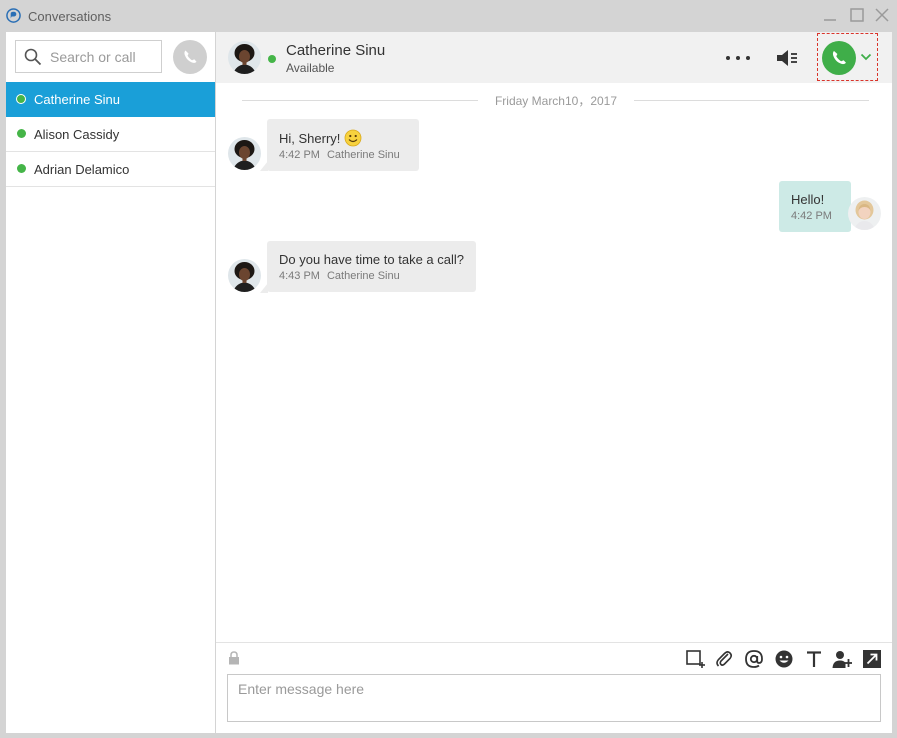 This screenshot has height=738, width=897. What do you see at coordinates (814, 659) in the screenshot?
I see `text-format-icon` at bounding box center [814, 659].